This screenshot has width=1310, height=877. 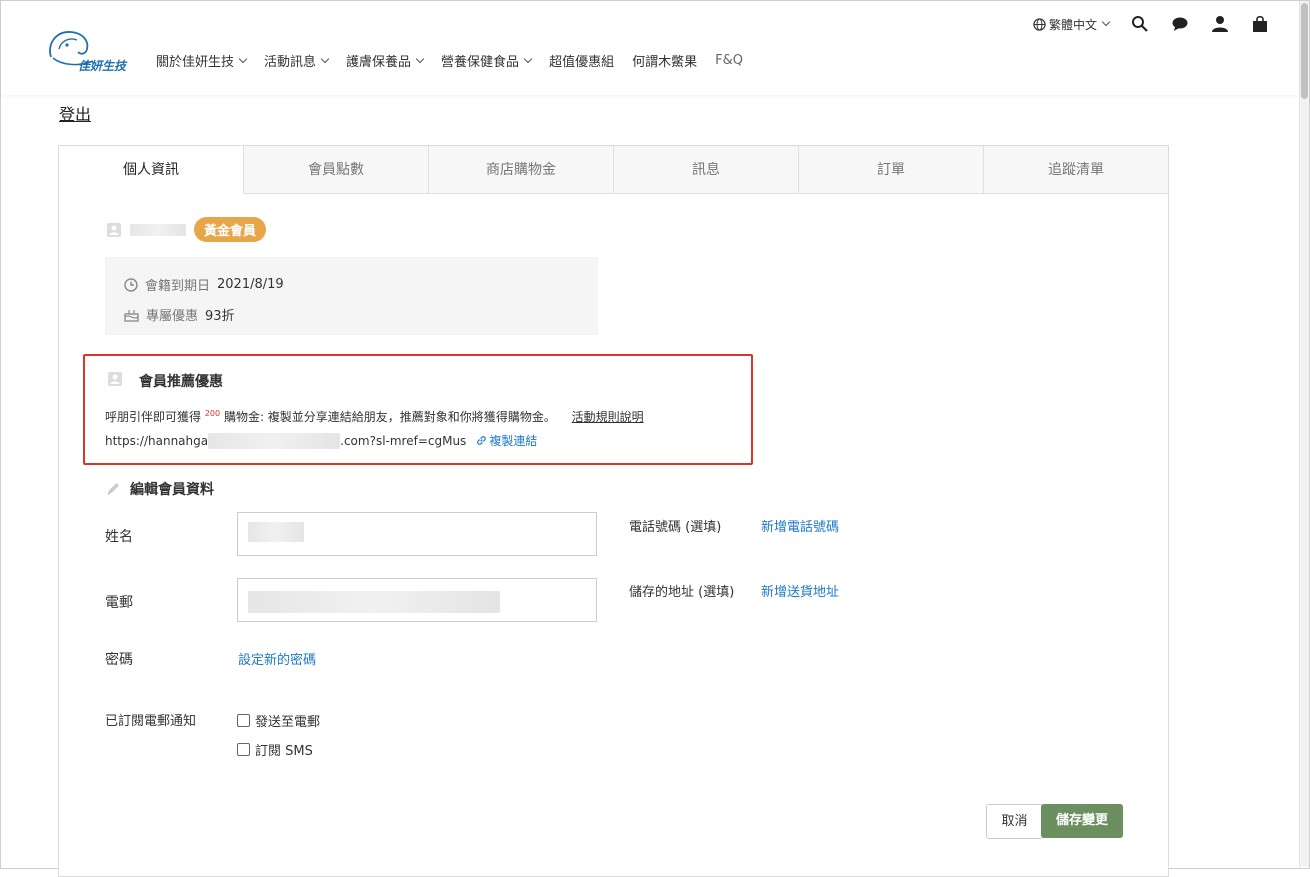 What do you see at coordinates (276, 532) in the screenshot?
I see `name-redacted` at bounding box center [276, 532].